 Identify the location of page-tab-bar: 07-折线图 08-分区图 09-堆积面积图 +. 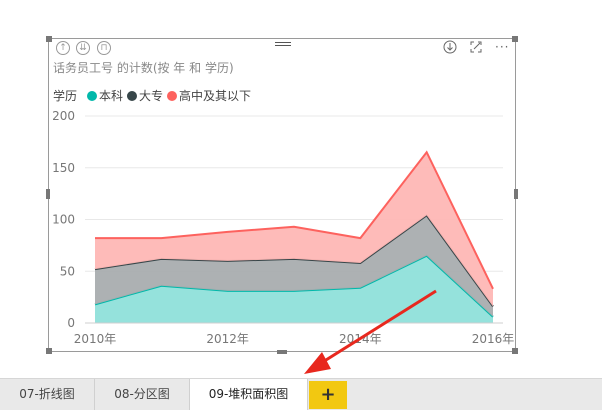
(301, 394).